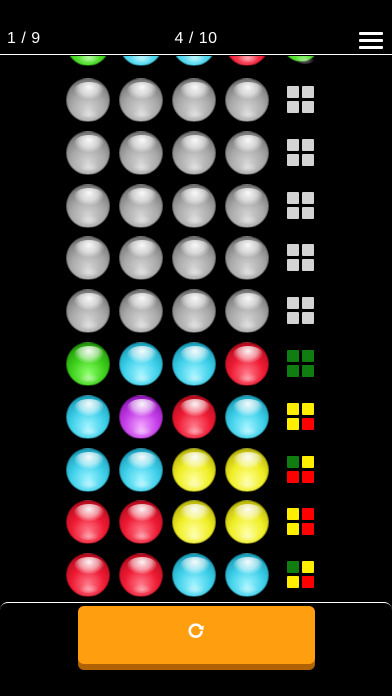  I want to click on header-divider, so click(196, 54).